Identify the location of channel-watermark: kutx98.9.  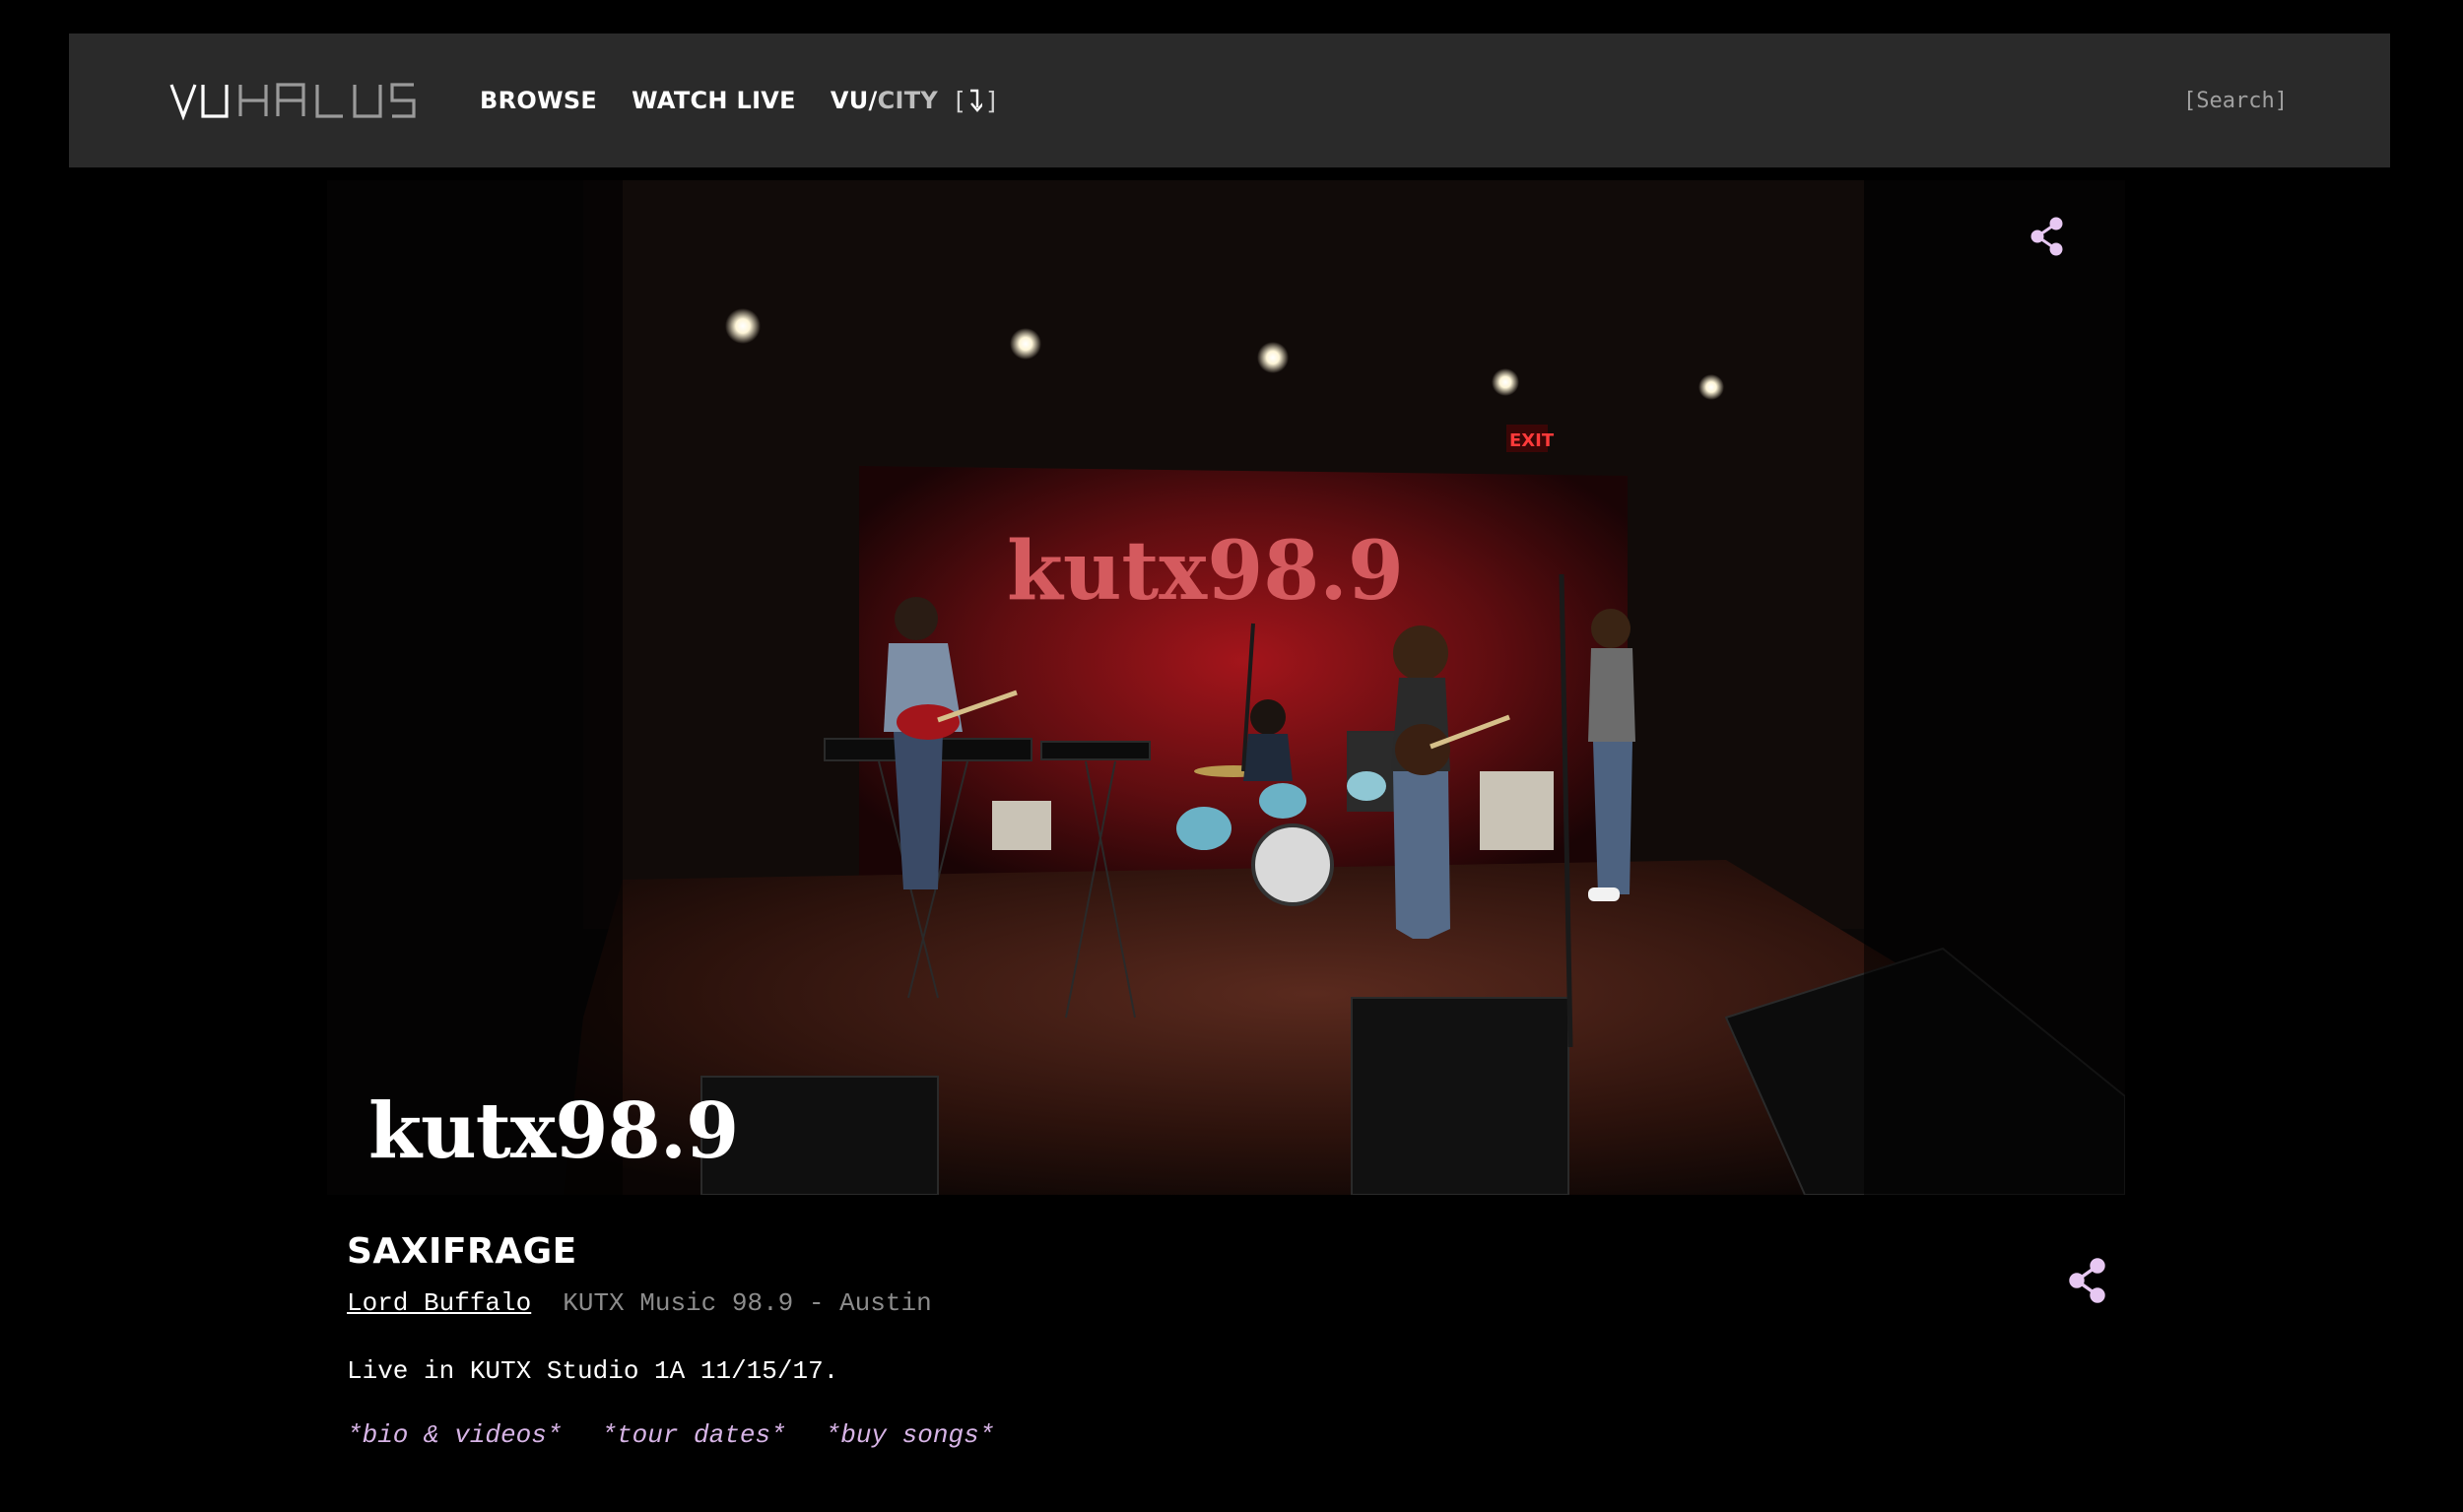
(553, 1131).